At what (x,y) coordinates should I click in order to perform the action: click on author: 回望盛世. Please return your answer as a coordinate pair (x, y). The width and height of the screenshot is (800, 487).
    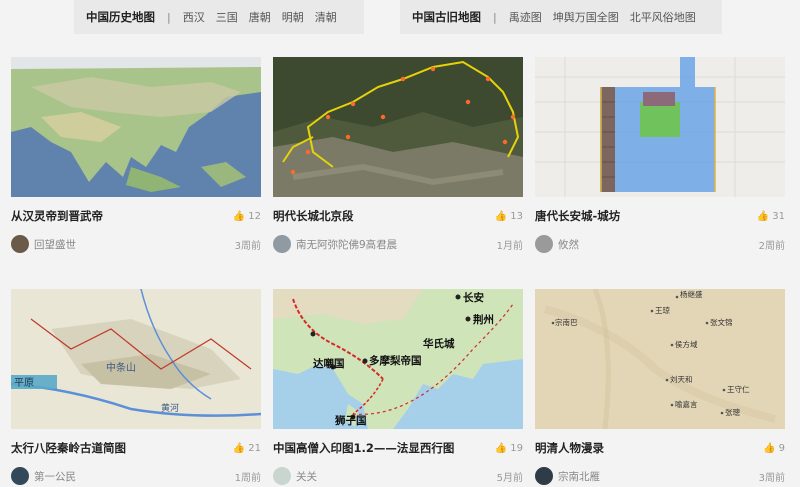
    Looking at the image, I should click on (43, 244).